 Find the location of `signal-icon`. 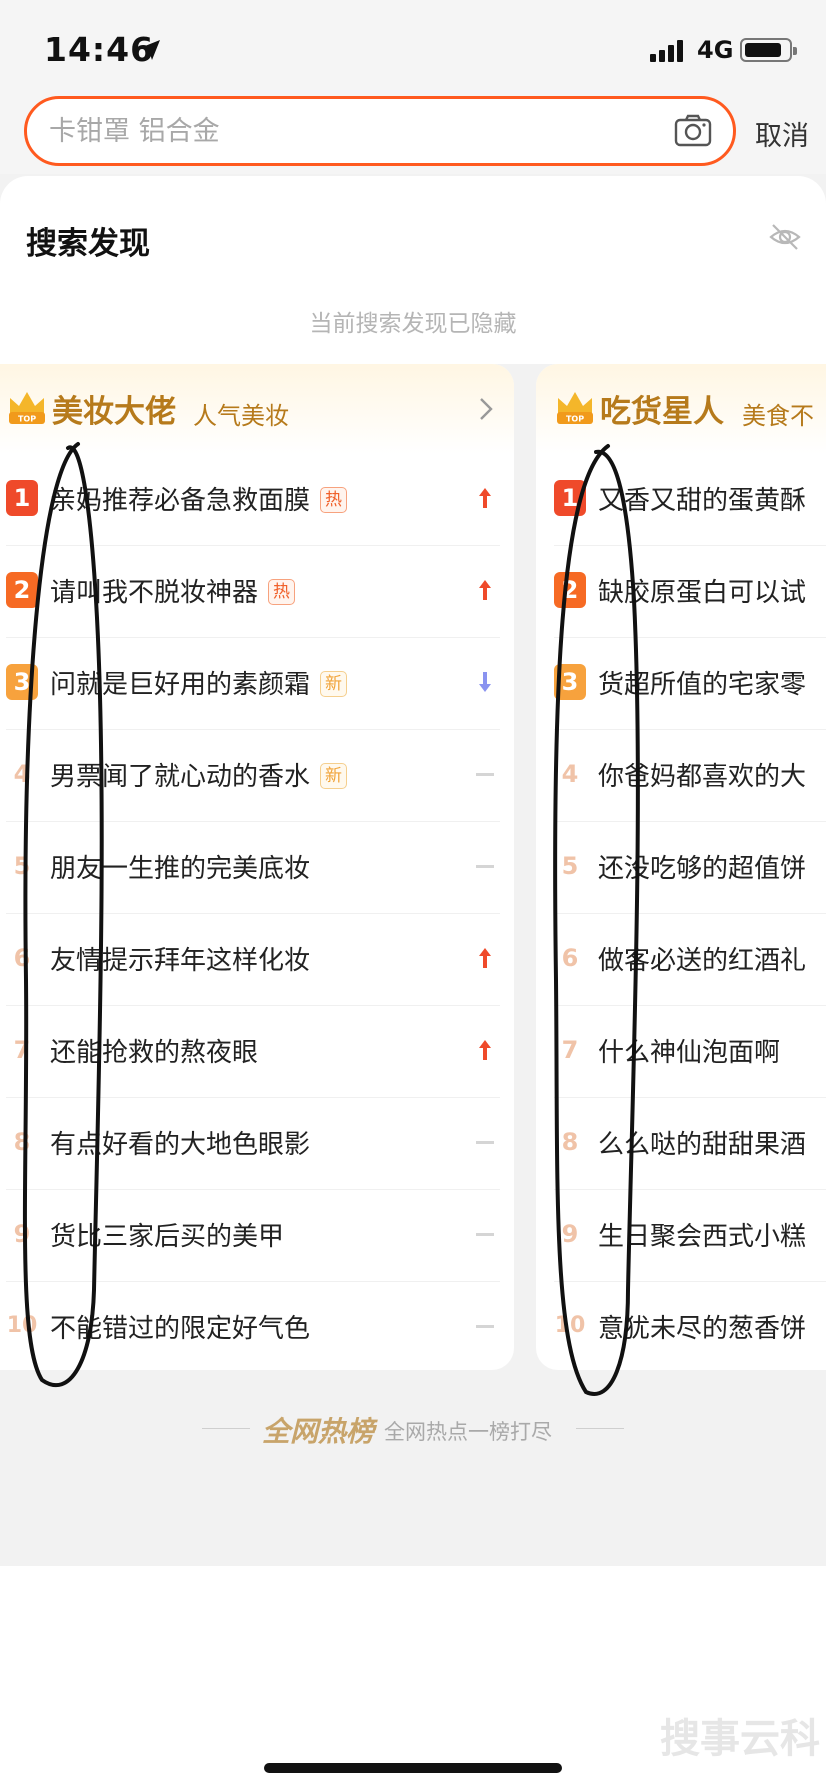

signal-icon is located at coordinates (669, 50).